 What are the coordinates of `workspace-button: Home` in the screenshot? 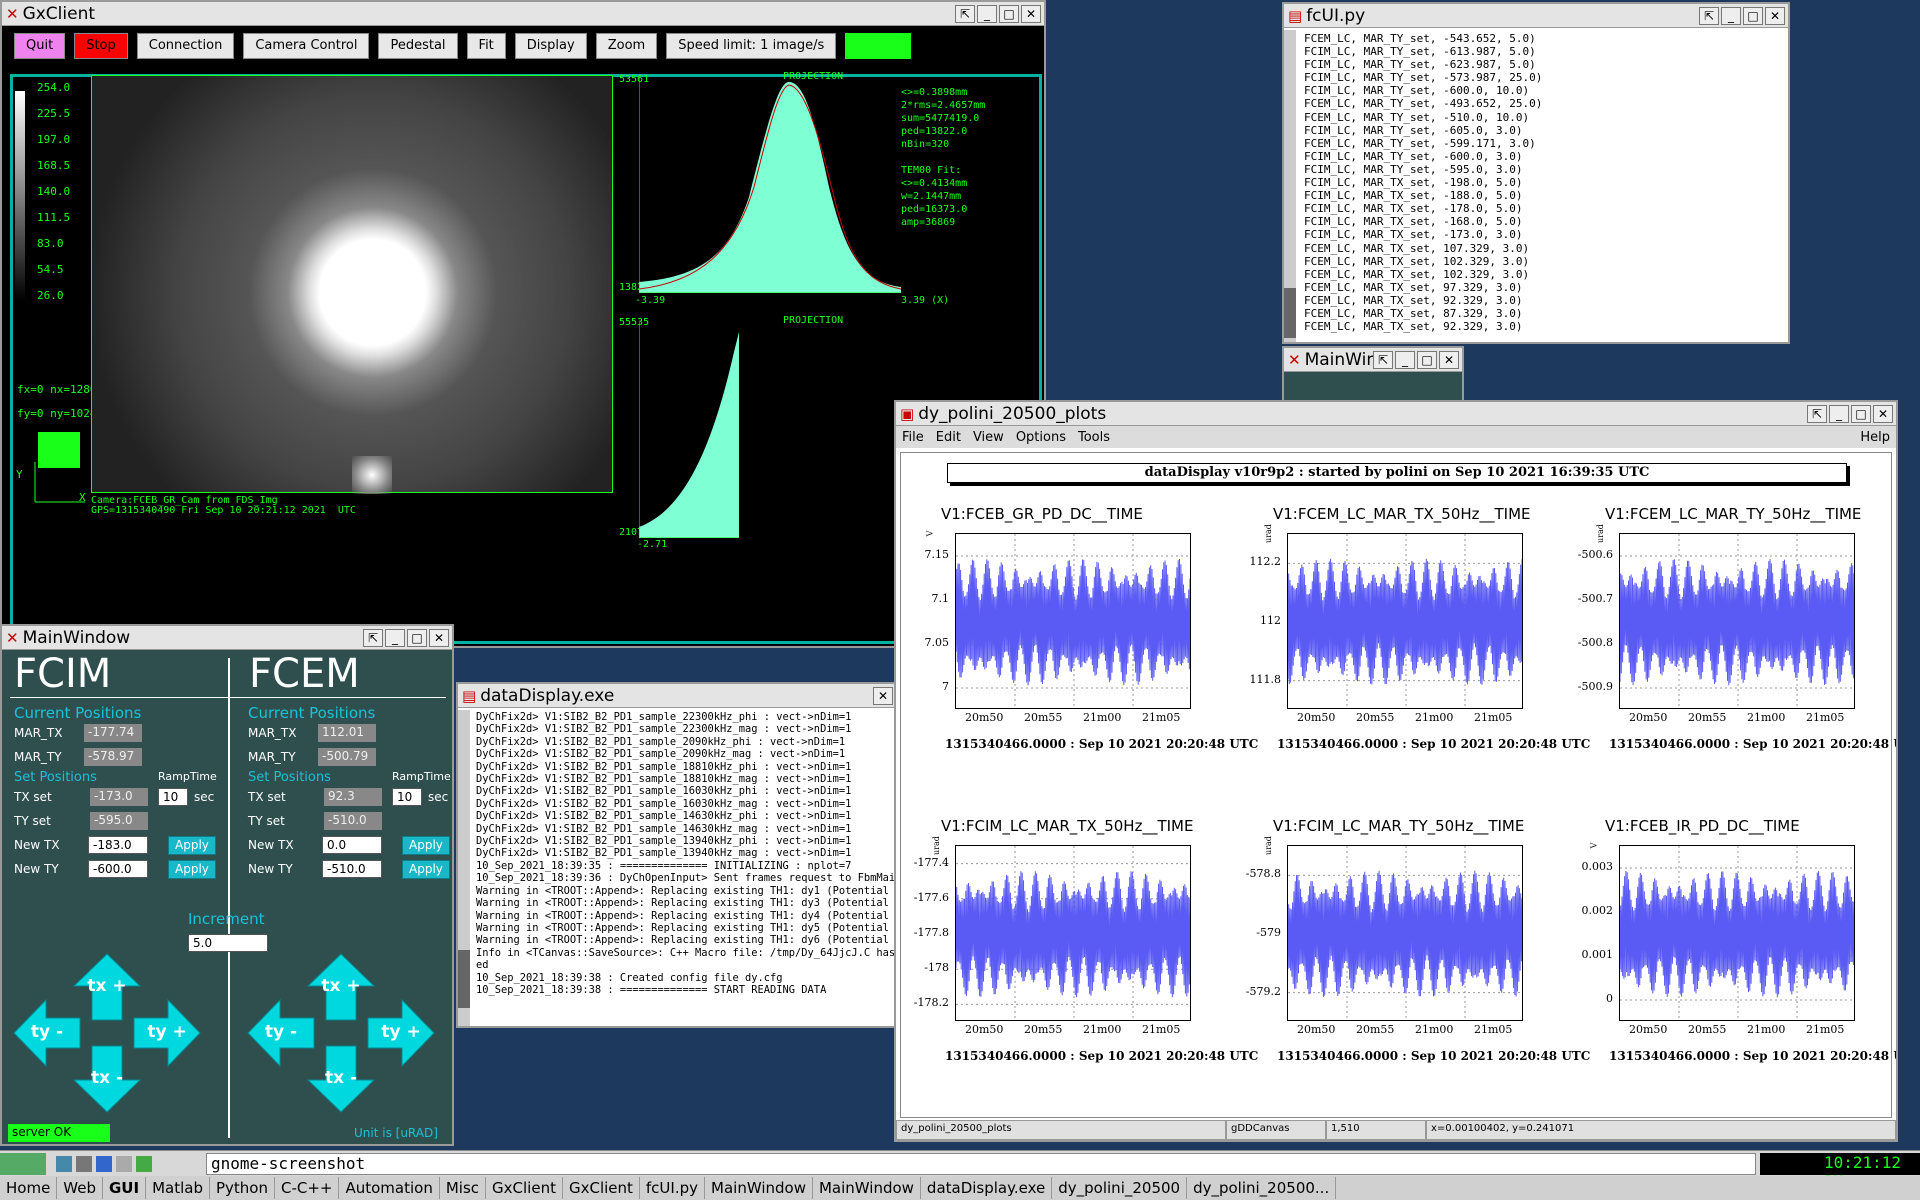 It's located at (29, 1188).